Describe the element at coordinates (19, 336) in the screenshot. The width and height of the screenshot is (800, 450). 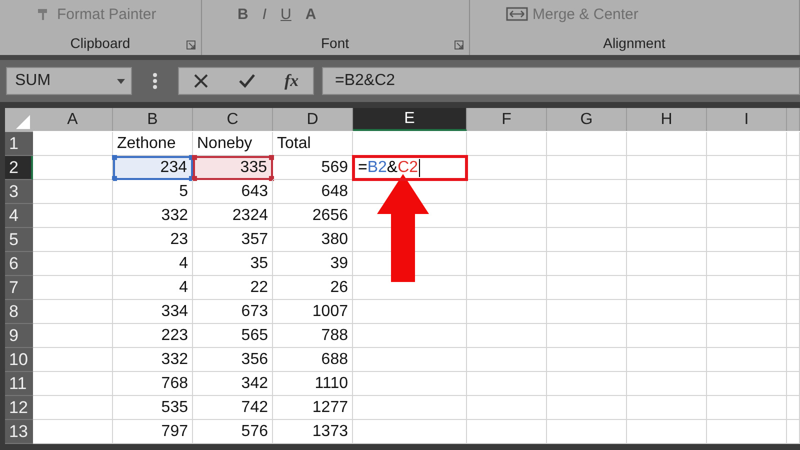
I see `row-header: 9` at that location.